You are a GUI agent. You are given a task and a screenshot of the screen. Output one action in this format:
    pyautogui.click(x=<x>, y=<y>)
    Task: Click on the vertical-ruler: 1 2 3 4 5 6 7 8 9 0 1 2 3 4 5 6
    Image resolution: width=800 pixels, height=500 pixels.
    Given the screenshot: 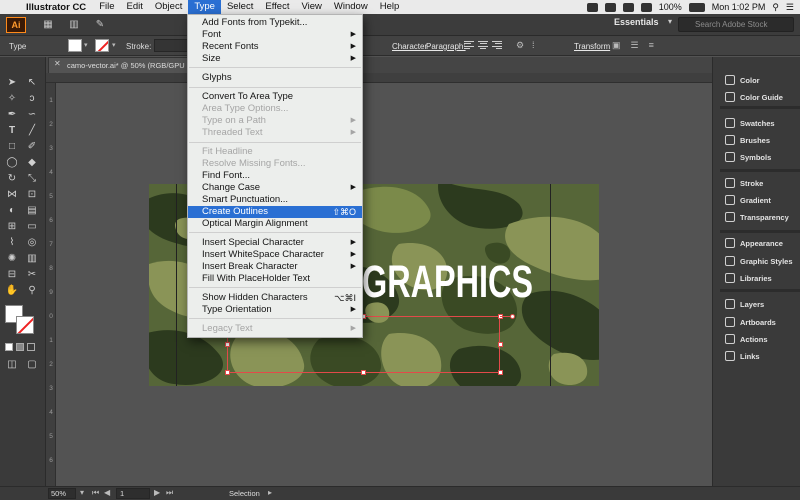 What is the action you would take?
    pyautogui.click(x=51, y=284)
    